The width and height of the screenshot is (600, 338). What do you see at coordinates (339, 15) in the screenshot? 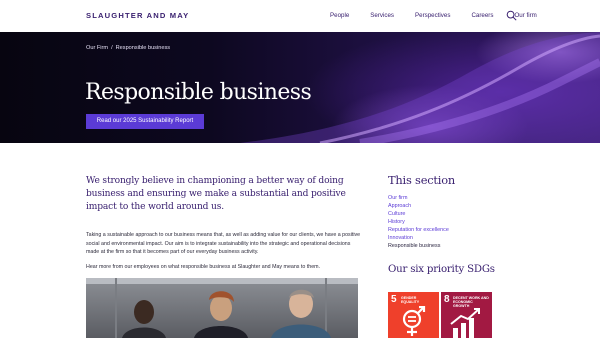
I see `nav-item-people: People` at bounding box center [339, 15].